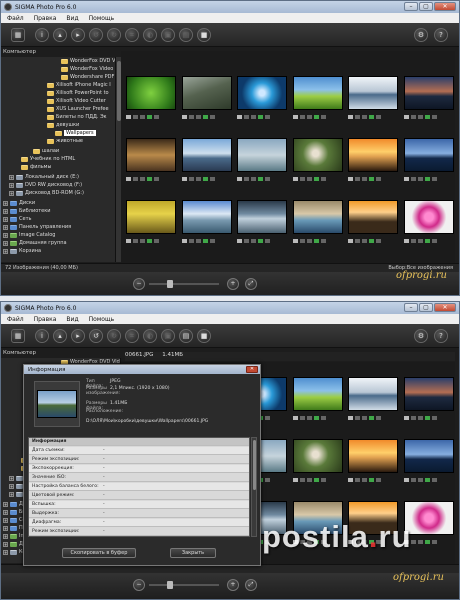 This screenshot has height=600, width=460. What do you see at coordinates (193, 553) in the screenshot?
I see `dialog-close-button: Закрыть` at bounding box center [193, 553].